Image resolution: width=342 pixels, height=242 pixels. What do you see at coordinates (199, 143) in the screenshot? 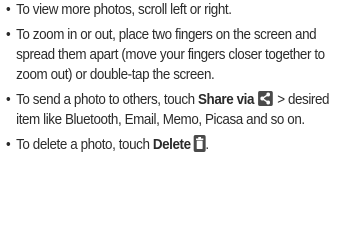
I see `trash-icon` at bounding box center [199, 143].